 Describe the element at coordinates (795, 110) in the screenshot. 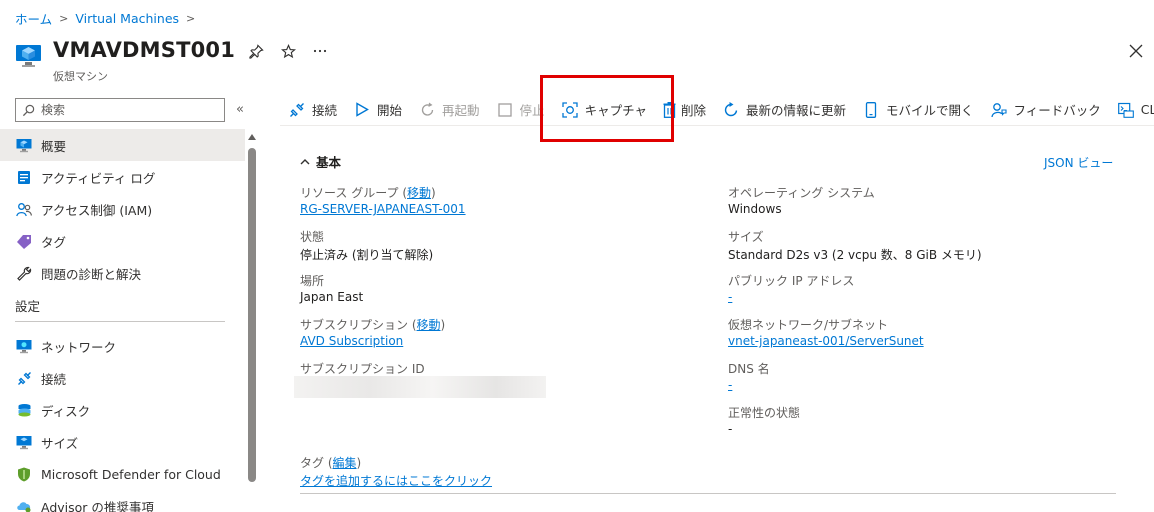

I see `refresh-label: 最新の情報に更新` at that location.